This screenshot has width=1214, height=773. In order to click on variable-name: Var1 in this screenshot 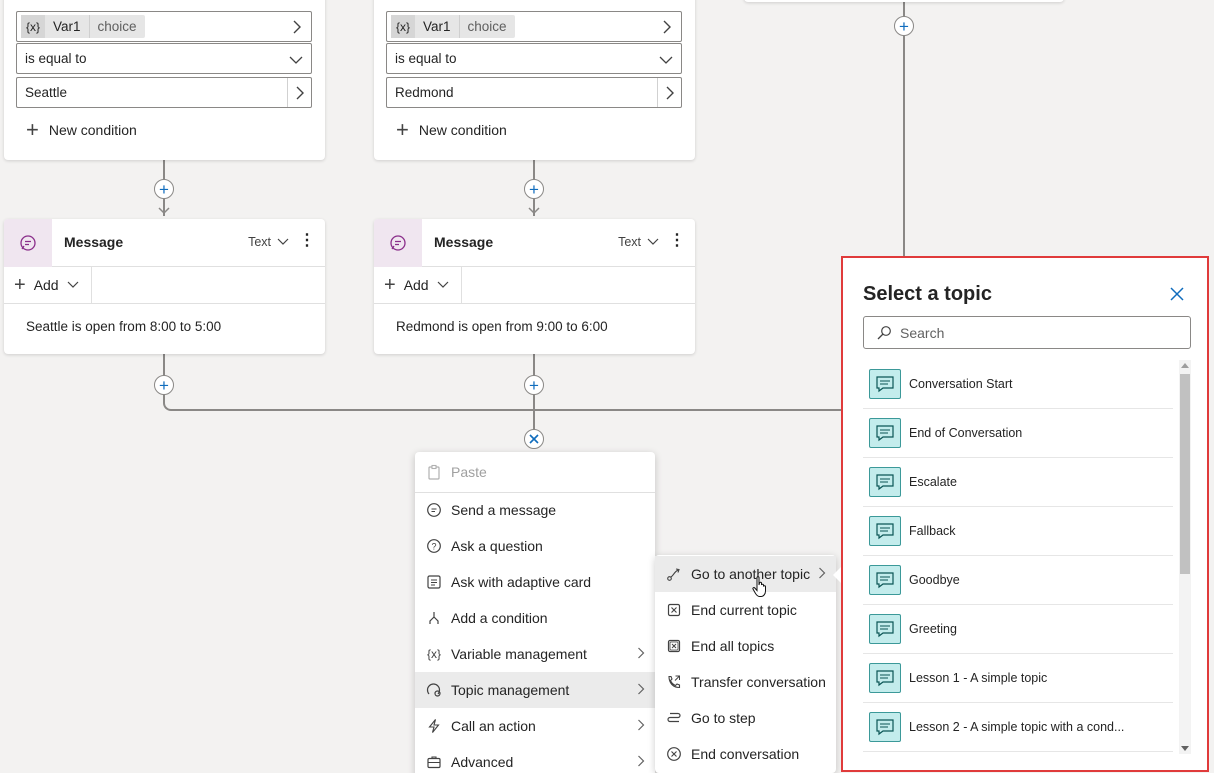, I will do `click(437, 26)`.